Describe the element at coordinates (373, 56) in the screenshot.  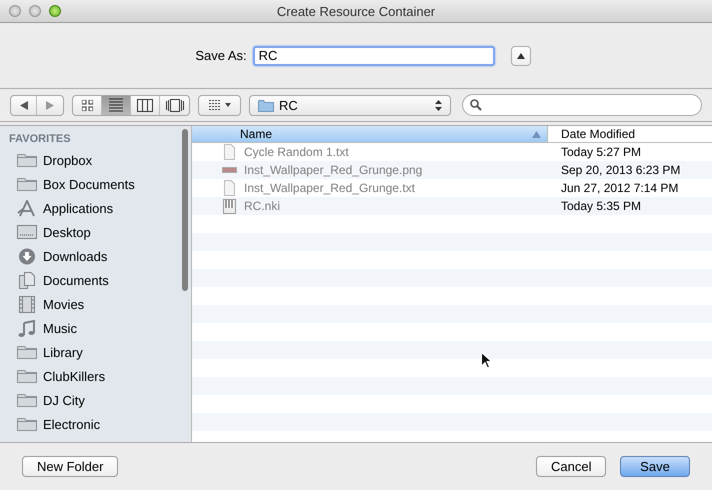
I see `save-as-field: RC` at that location.